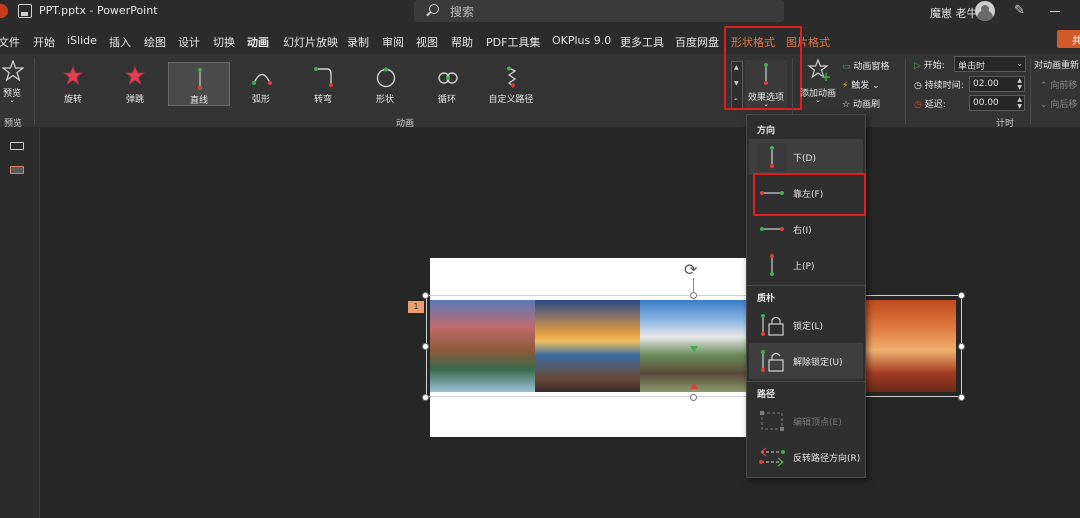  I want to click on animation-painter-button: ☆ 动画刷, so click(861, 103).